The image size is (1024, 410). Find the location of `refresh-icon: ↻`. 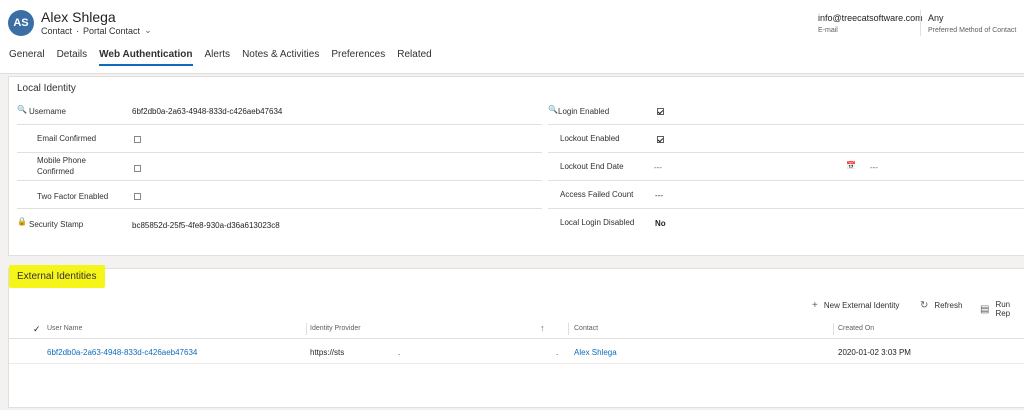

refresh-icon: ↻ is located at coordinates (924, 305).